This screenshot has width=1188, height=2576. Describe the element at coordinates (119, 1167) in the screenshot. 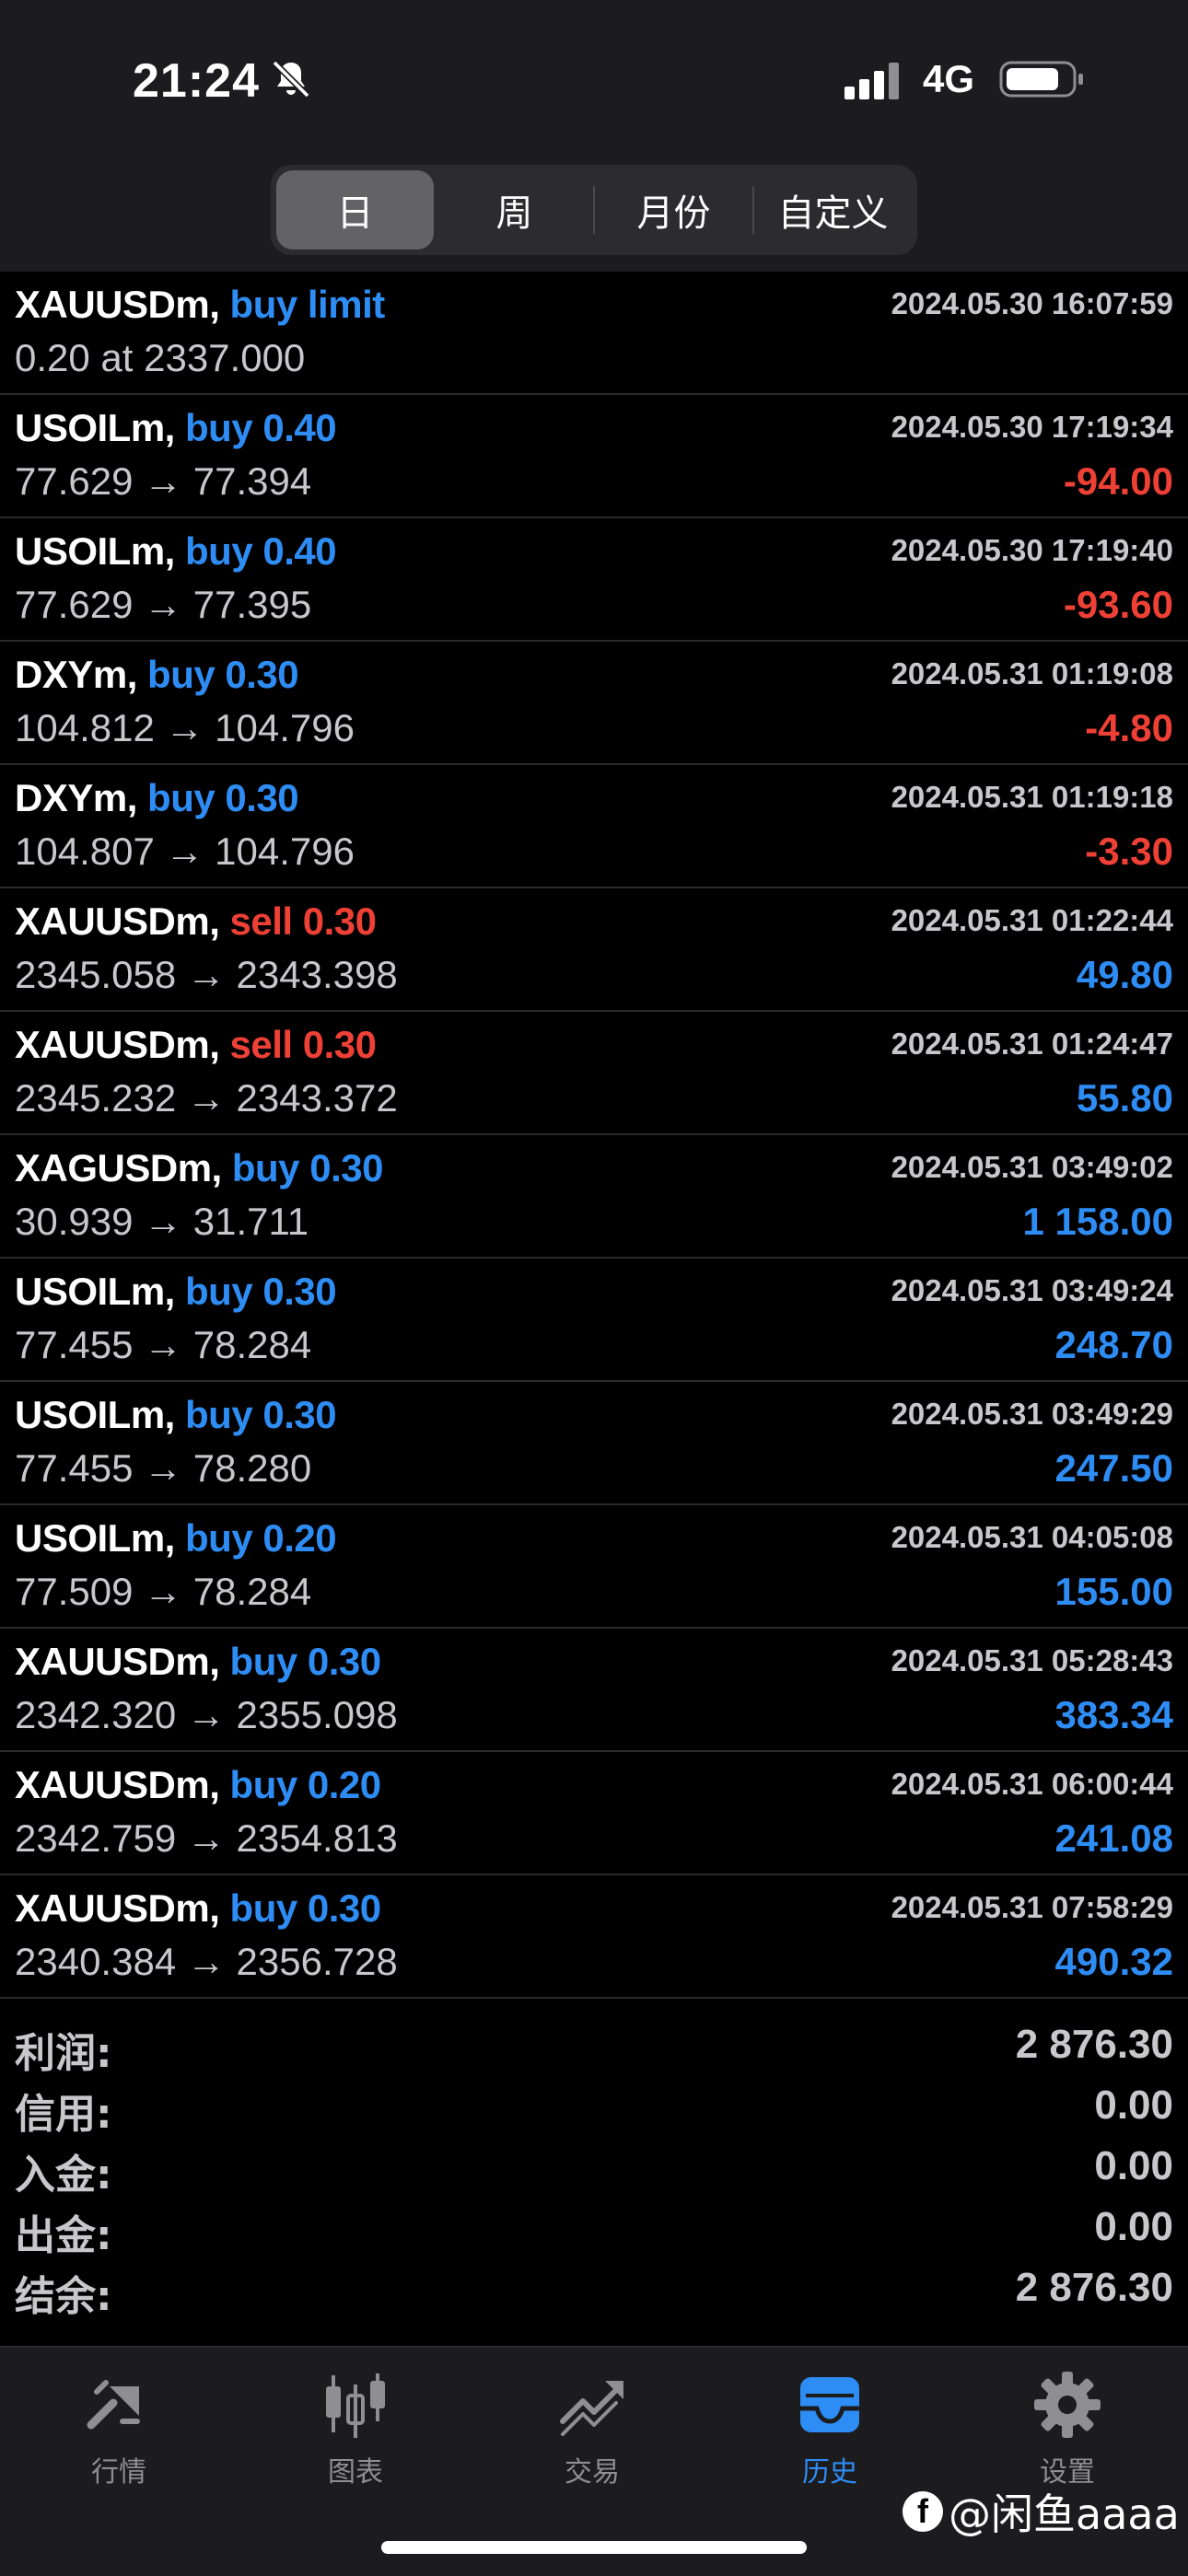

I see `symbol: XAGUSDm,` at that location.